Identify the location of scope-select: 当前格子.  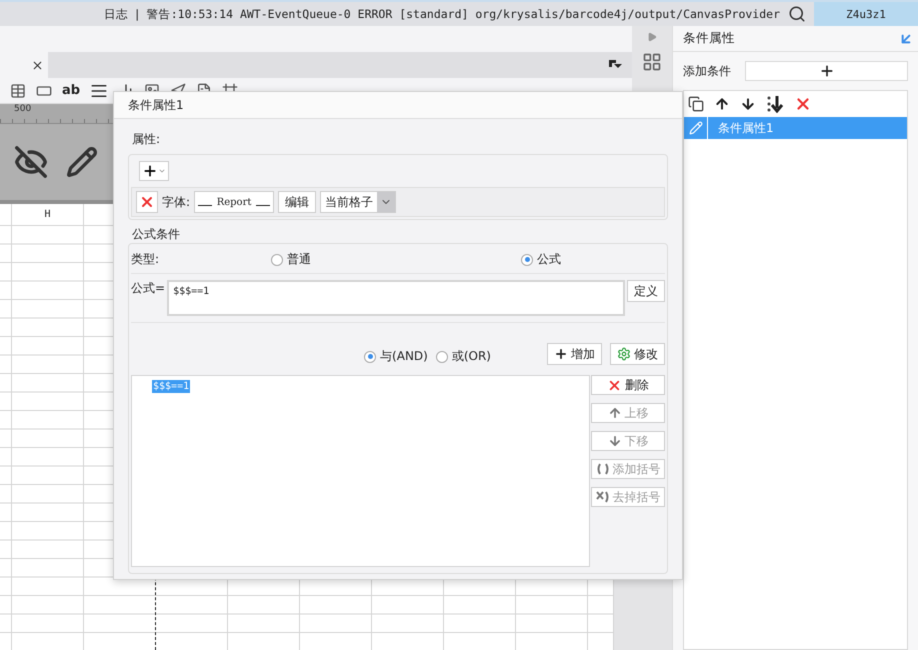
(358, 202).